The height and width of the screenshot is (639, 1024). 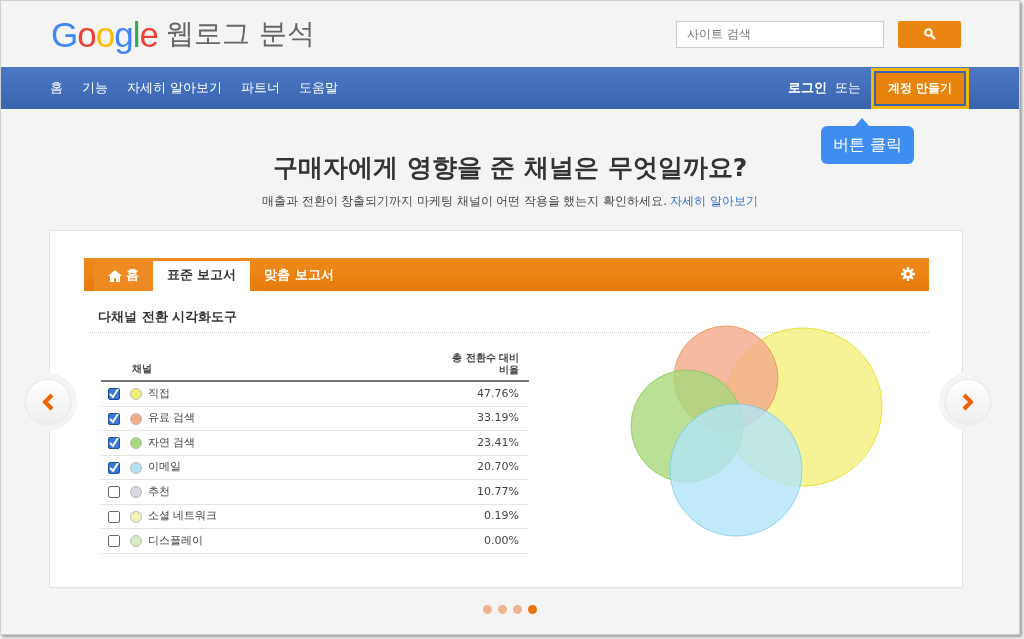 I want to click on settings-icon, so click(x=908, y=274).